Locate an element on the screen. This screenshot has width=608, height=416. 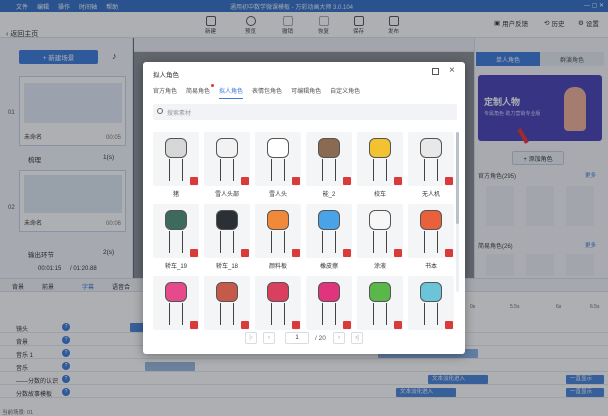
close-icon: × is located at coordinates (452, 70).